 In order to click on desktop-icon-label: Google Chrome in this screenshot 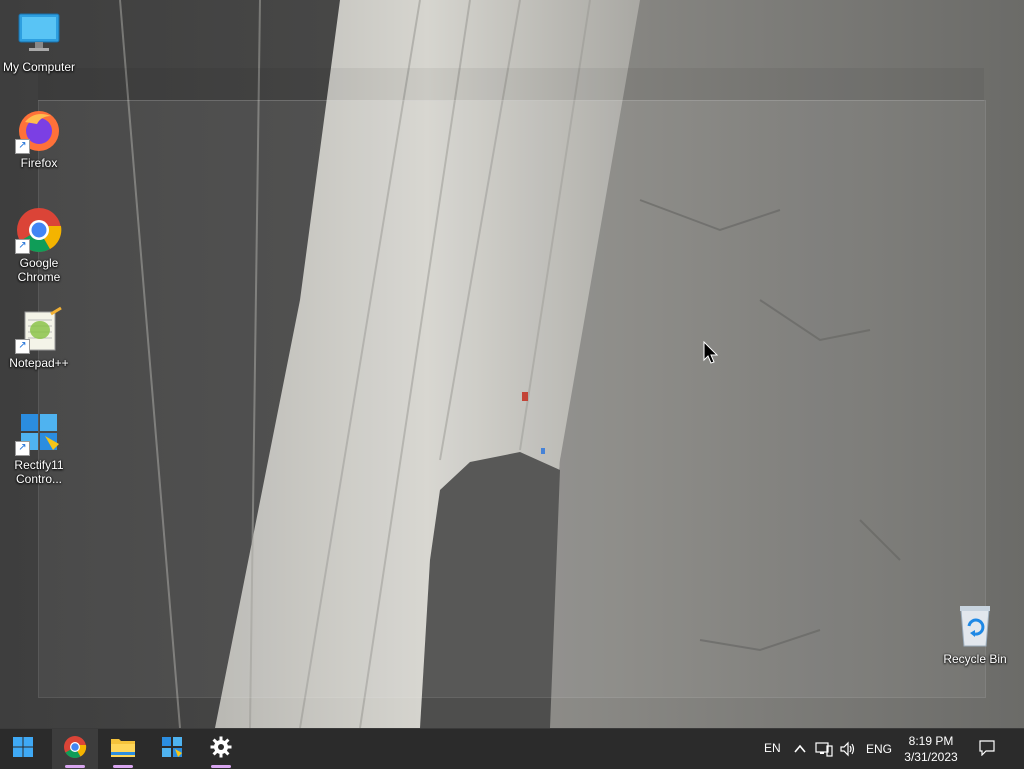, I will do `click(39, 270)`.